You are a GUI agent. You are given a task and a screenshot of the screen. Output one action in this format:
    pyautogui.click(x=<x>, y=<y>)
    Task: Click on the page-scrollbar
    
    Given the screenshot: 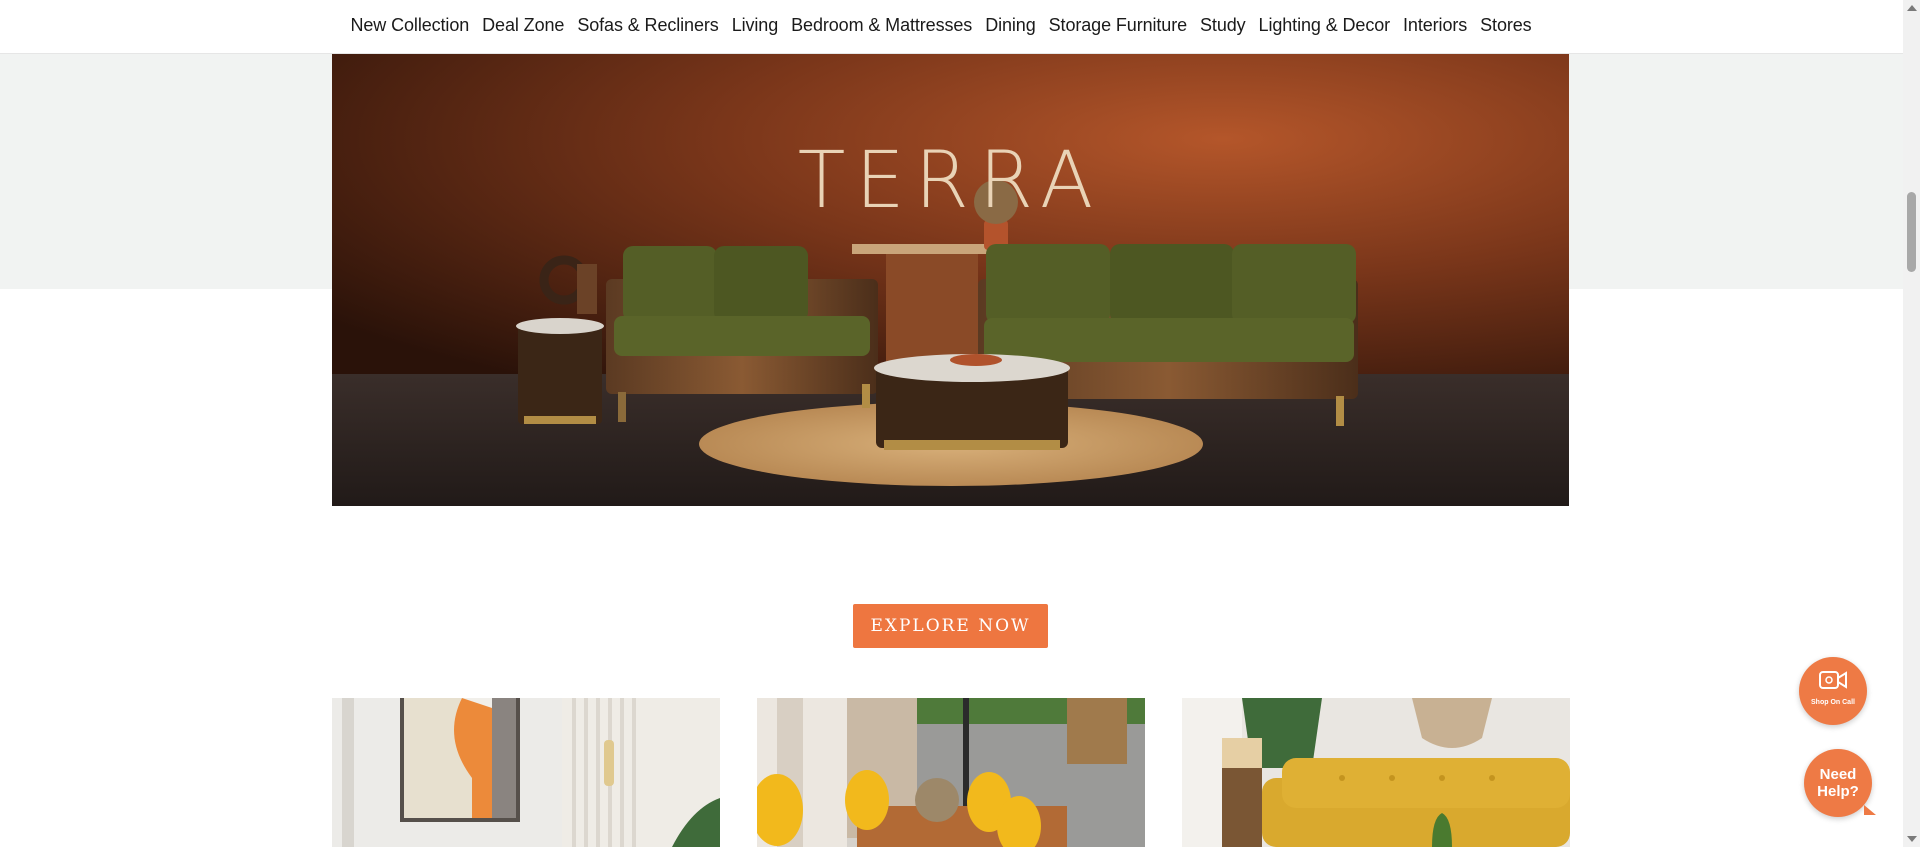 What is the action you would take?
    pyautogui.click(x=1911, y=423)
    